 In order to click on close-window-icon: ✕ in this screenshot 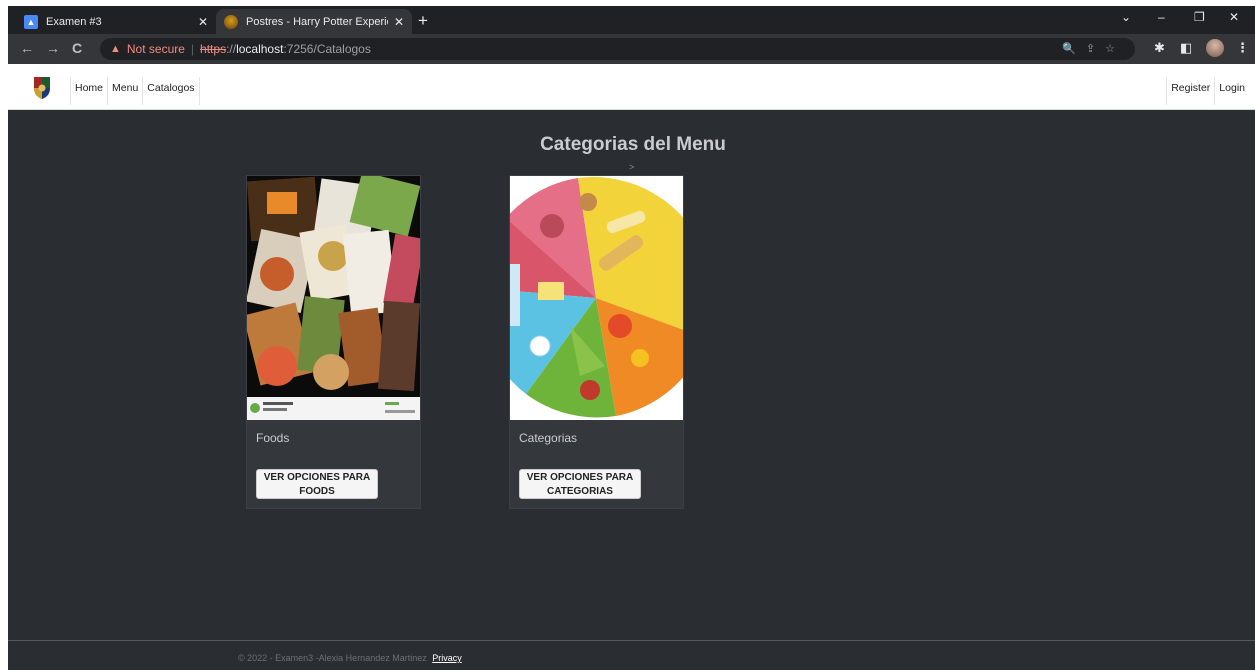, I will do `click(1234, 17)`.